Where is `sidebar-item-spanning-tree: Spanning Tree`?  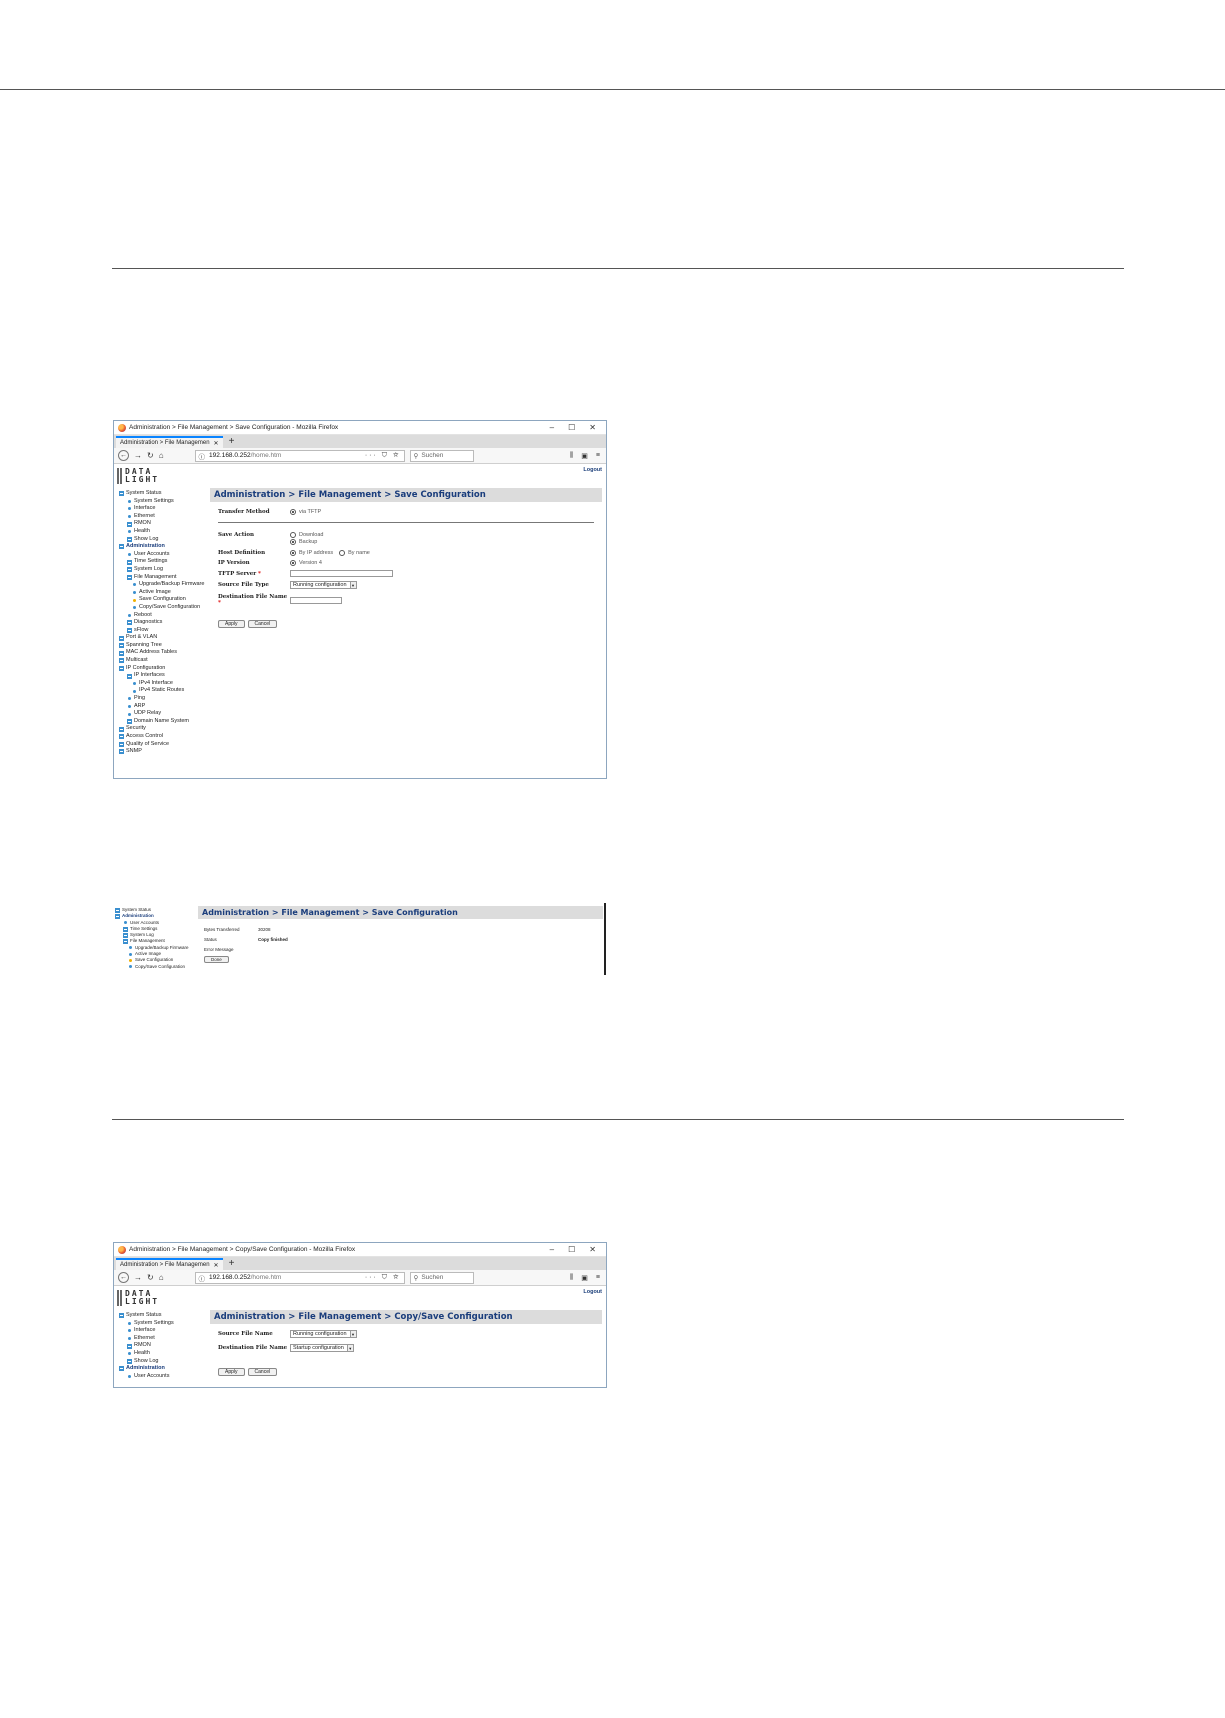 sidebar-item-spanning-tree: Spanning Tree is located at coordinates (161, 646).